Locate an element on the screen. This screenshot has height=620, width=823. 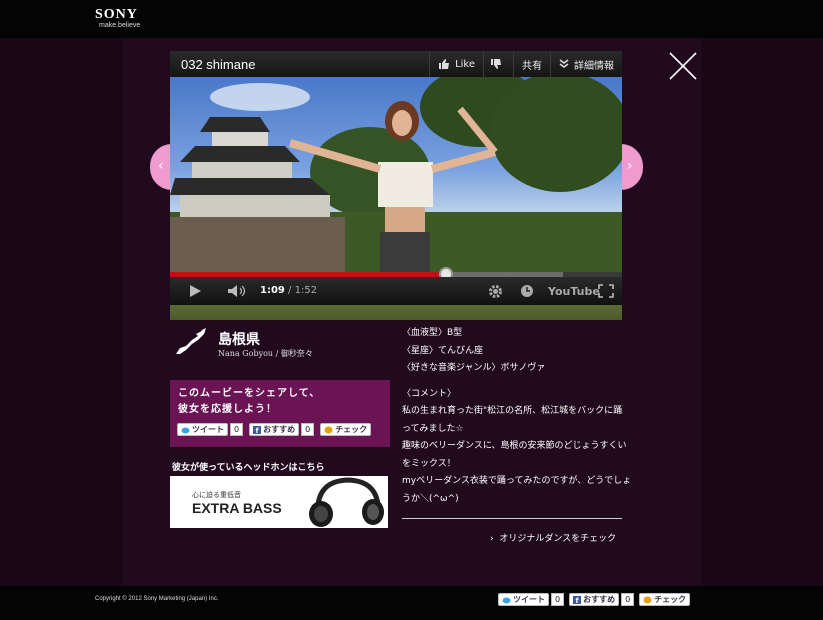
volume-button is located at coordinates (237, 291).